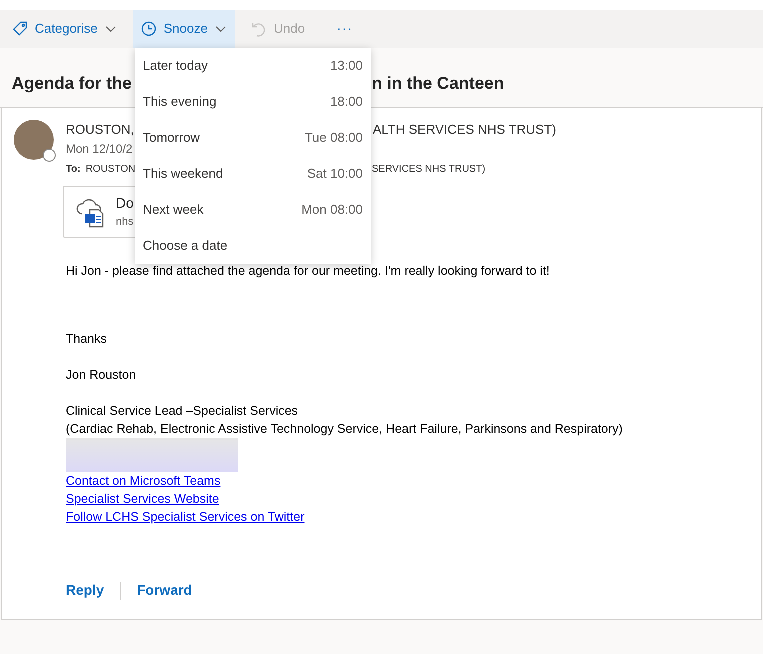 The image size is (763, 654). I want to click on attachment-name: Do, so click(125, 204).